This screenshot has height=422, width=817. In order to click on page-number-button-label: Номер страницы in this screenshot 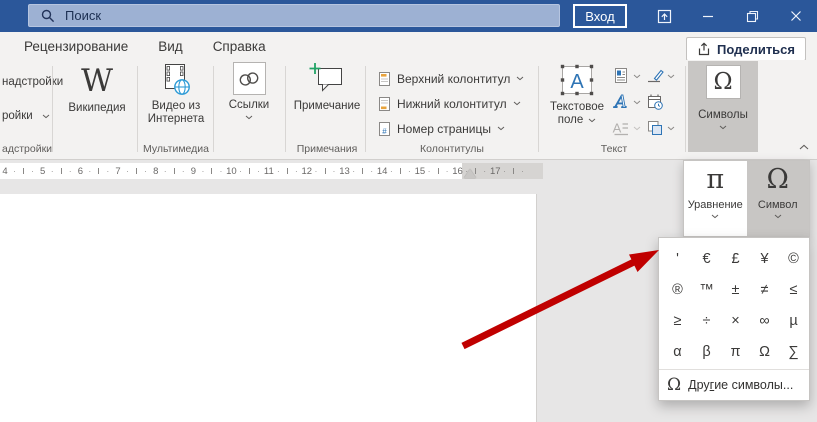, I will do `click(444, 128)`.